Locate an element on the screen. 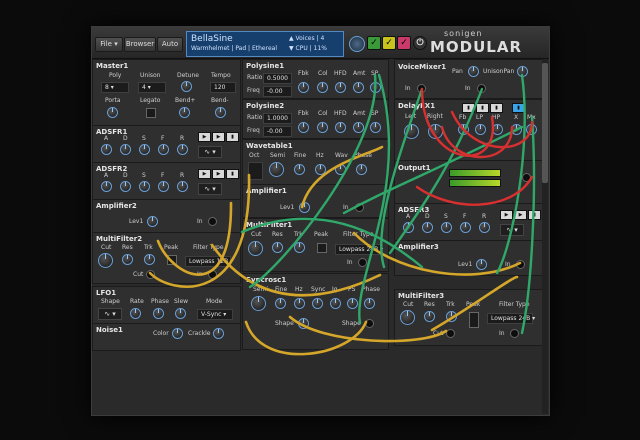 Image resolution: width=640 pixels, height=440 pixels. poly-select: 8 ▾ is located at coordinates (115, 87).